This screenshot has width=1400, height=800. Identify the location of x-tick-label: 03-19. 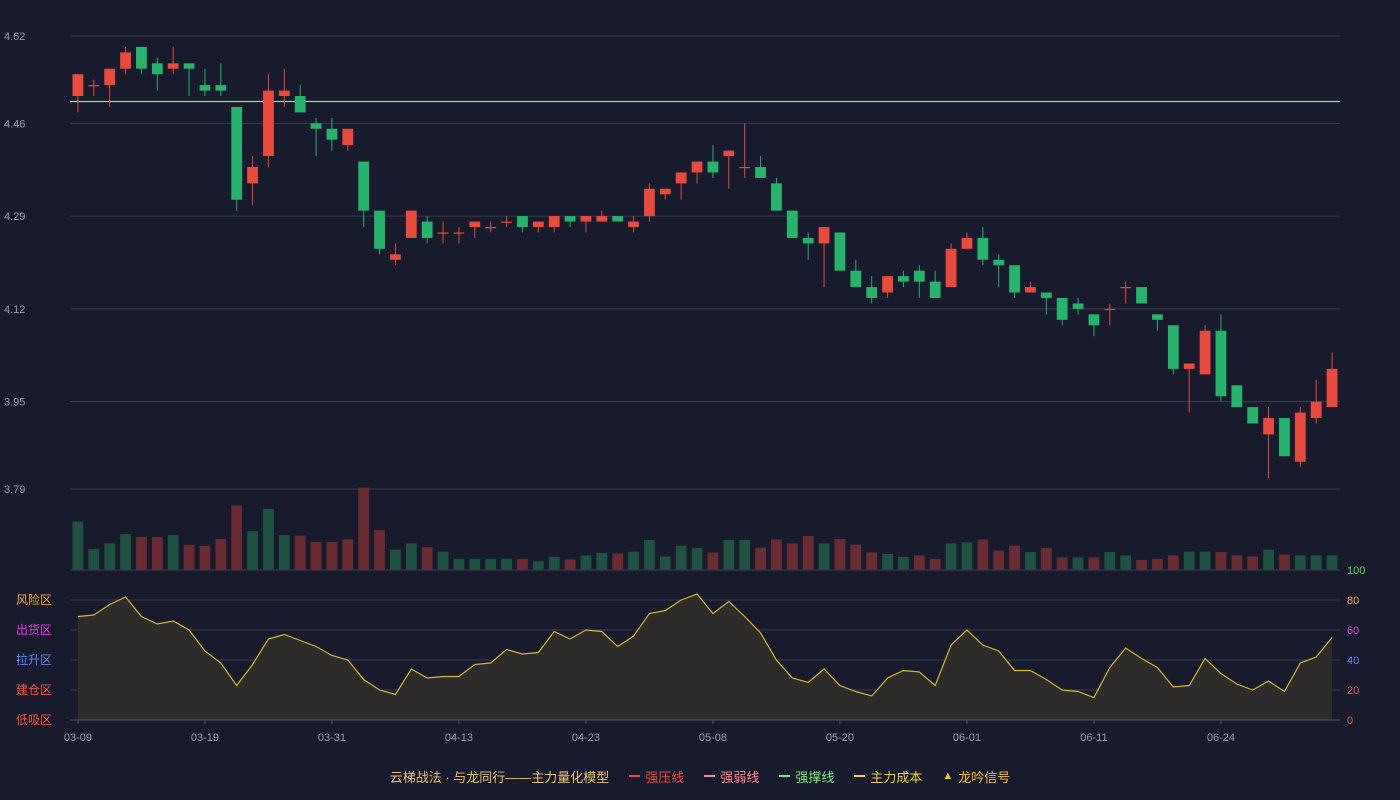
(205, 738).